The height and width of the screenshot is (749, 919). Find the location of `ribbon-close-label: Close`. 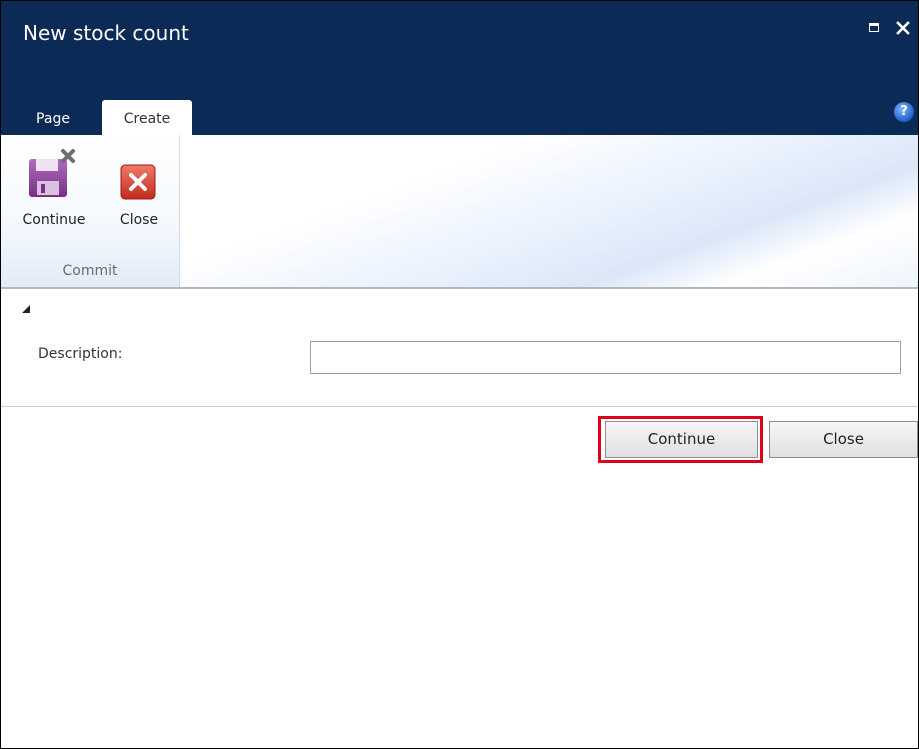

ribbon-close-label: Close is located at coordinates (139, 220).